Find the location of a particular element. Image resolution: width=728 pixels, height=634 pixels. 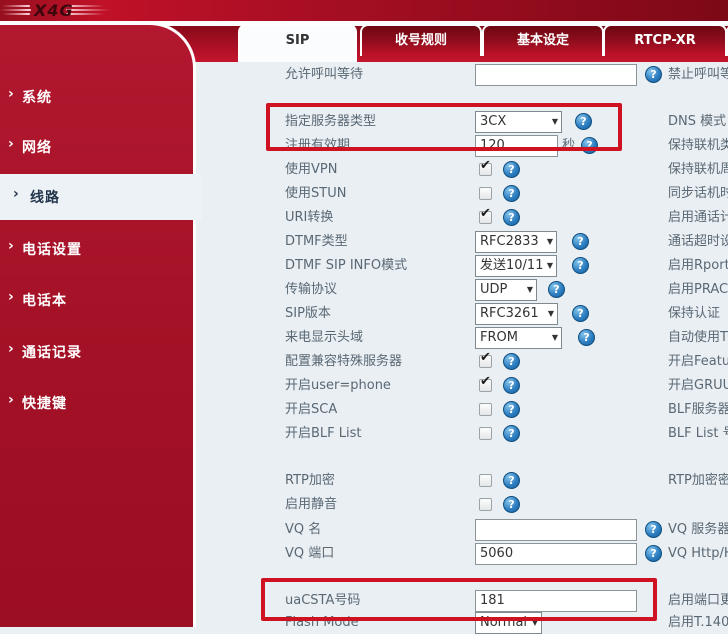

field-label: 自动使用TCP is located at coordinates (698, 337).